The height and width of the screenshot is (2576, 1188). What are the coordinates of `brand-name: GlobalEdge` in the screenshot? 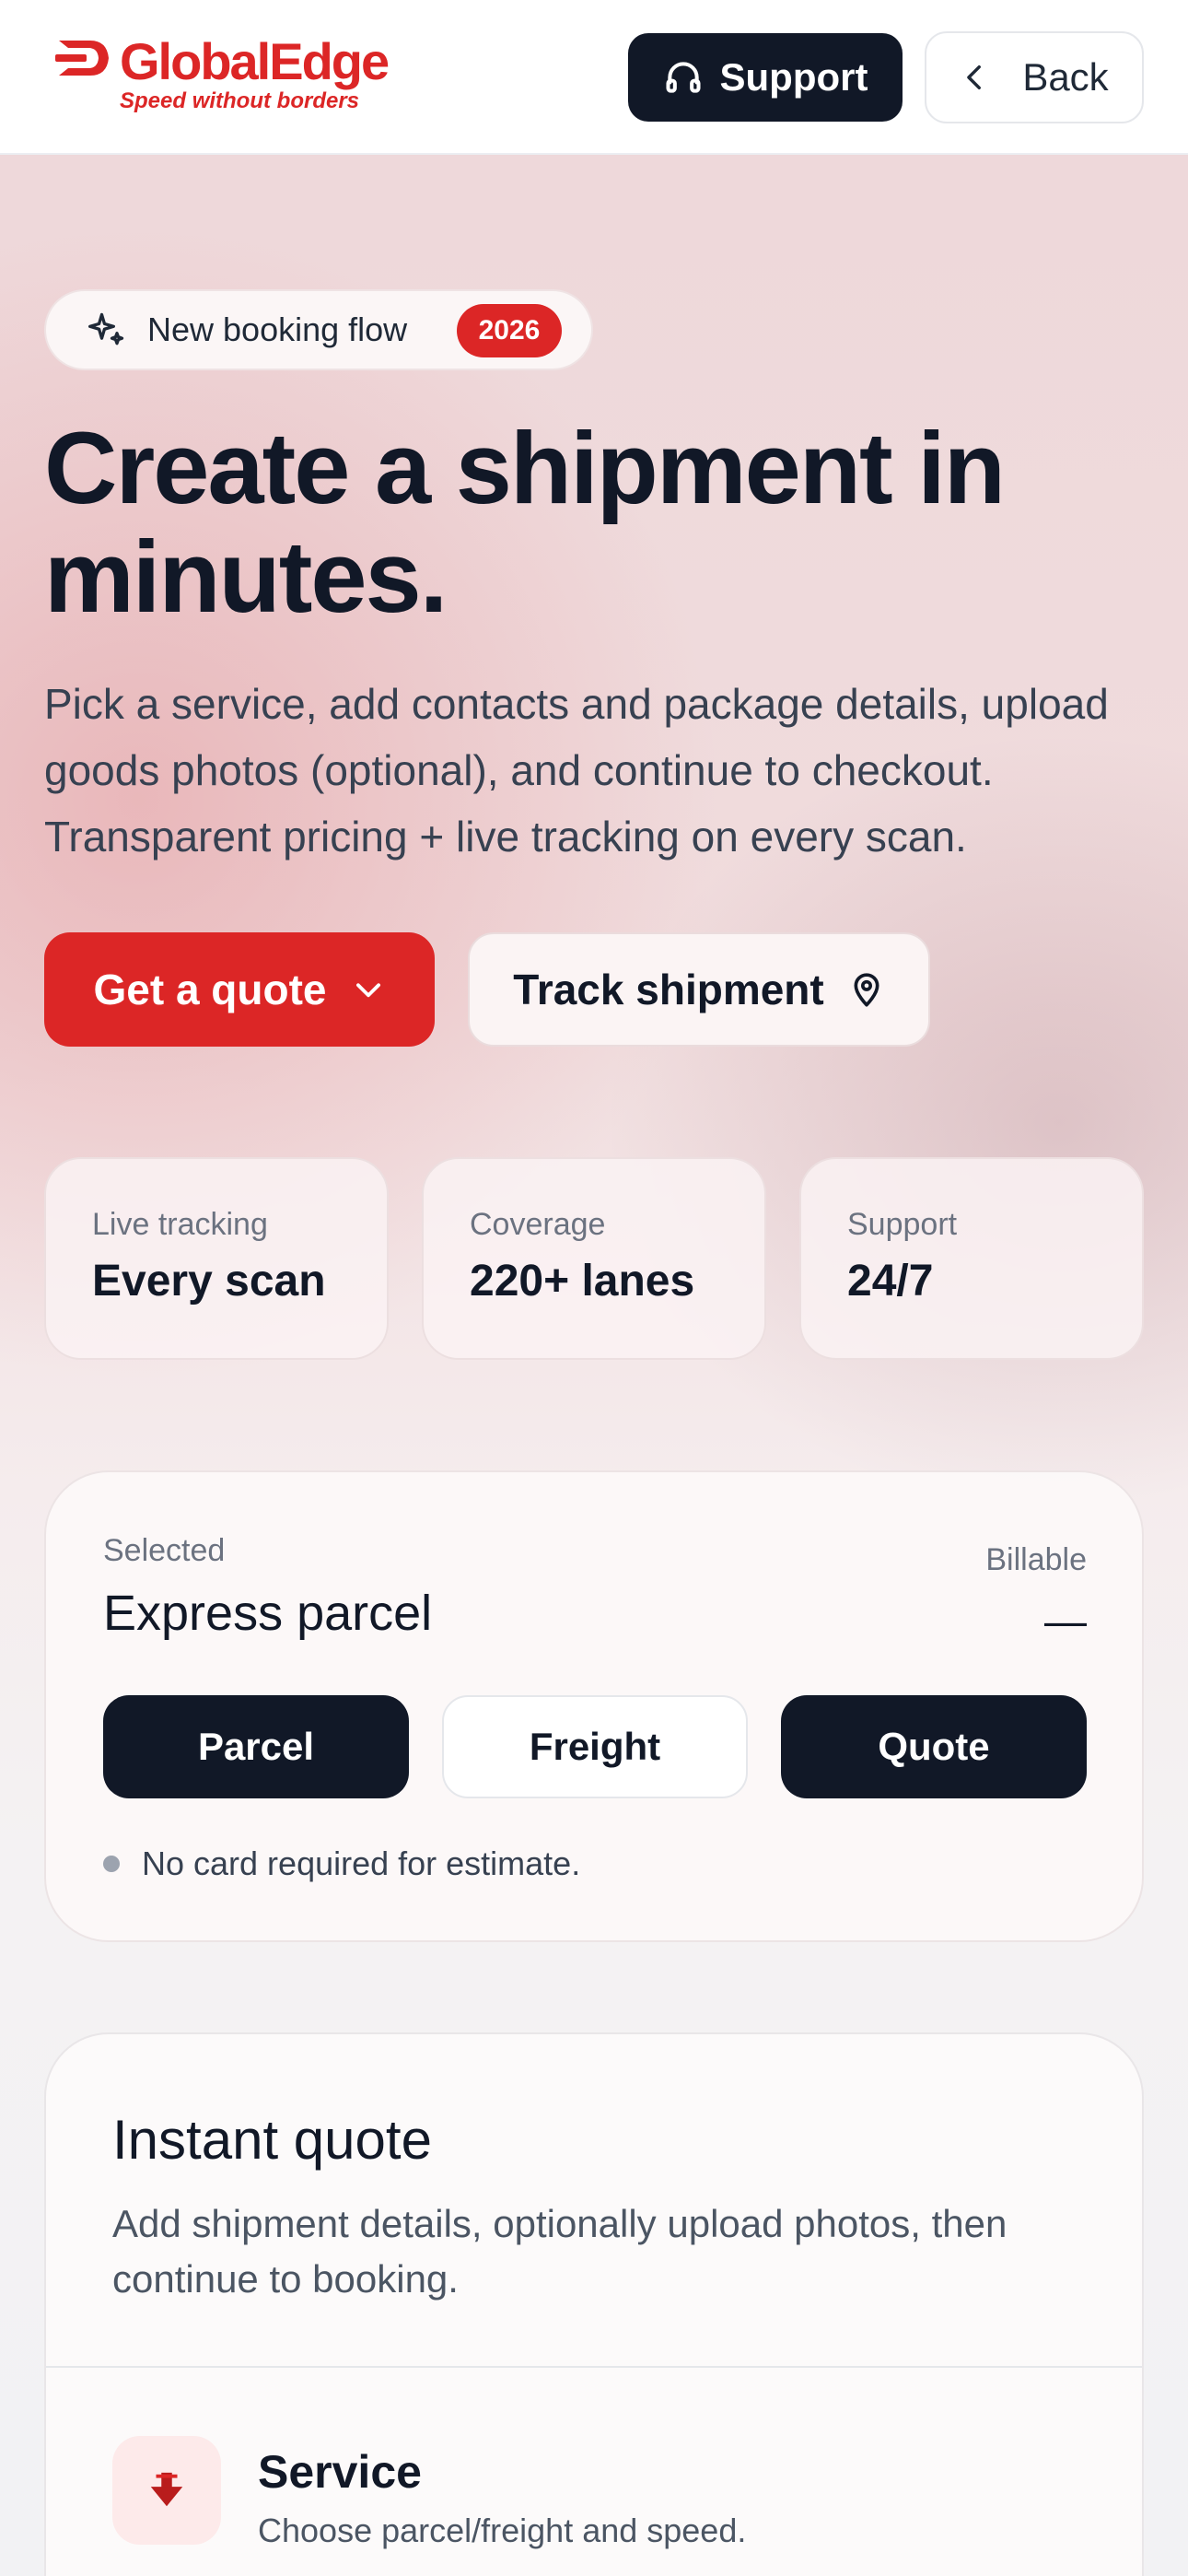 It's located at (255, 61).